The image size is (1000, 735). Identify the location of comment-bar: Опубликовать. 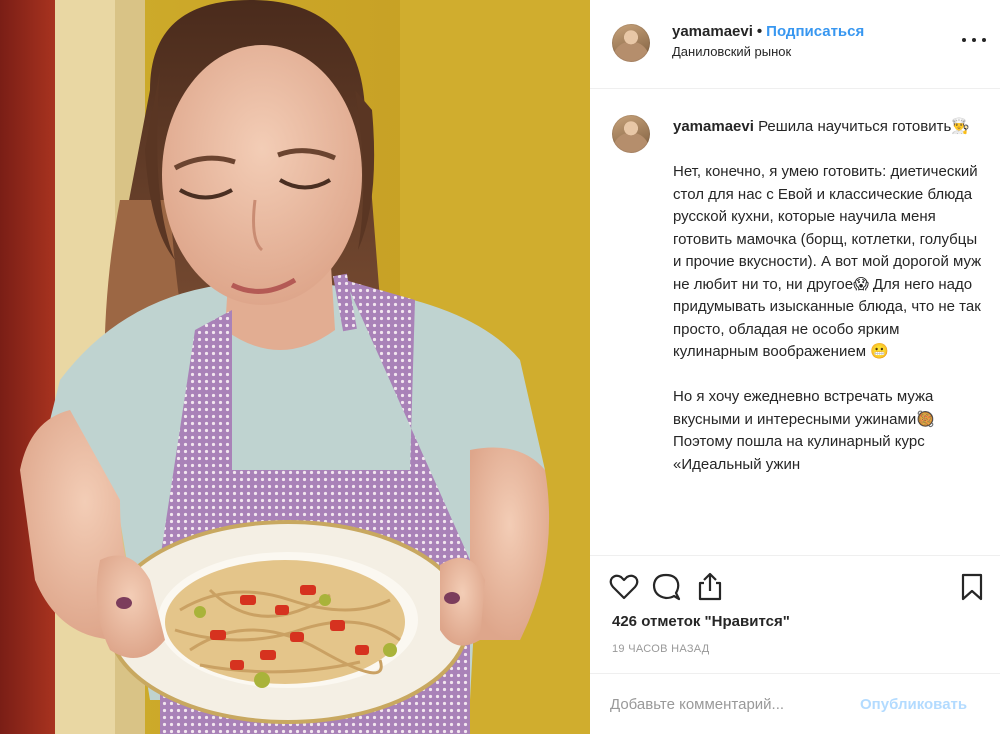
(795, 704).